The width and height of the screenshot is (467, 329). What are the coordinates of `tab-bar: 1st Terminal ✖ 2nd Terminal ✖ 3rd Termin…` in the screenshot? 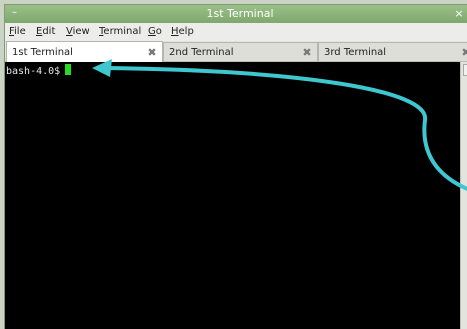 It's located at (236, 51).